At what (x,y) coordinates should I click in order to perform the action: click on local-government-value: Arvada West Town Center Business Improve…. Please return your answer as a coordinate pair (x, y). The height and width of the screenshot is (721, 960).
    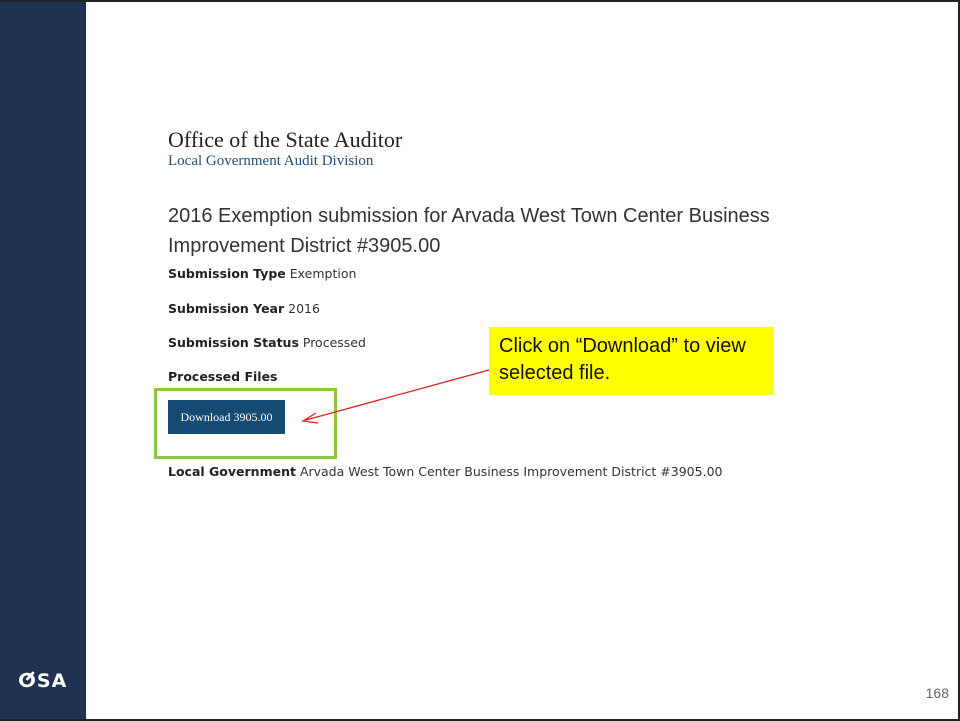
    Looking at the image, I should click on (511, 471).